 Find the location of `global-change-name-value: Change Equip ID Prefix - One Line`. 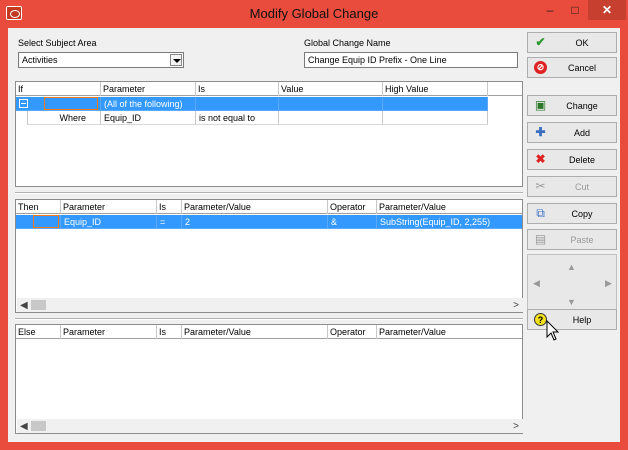

global-change-name-value: Change Equip ID Prefix - One Line is located at coordinates (377, 60).